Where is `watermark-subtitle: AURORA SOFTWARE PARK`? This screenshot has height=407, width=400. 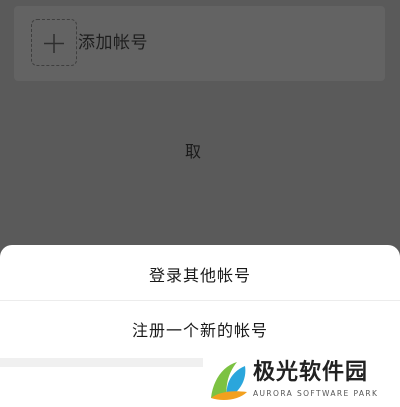
watermark-subtitle: AURORA SOFTWARE PARK is located at coordinates (316, 393).